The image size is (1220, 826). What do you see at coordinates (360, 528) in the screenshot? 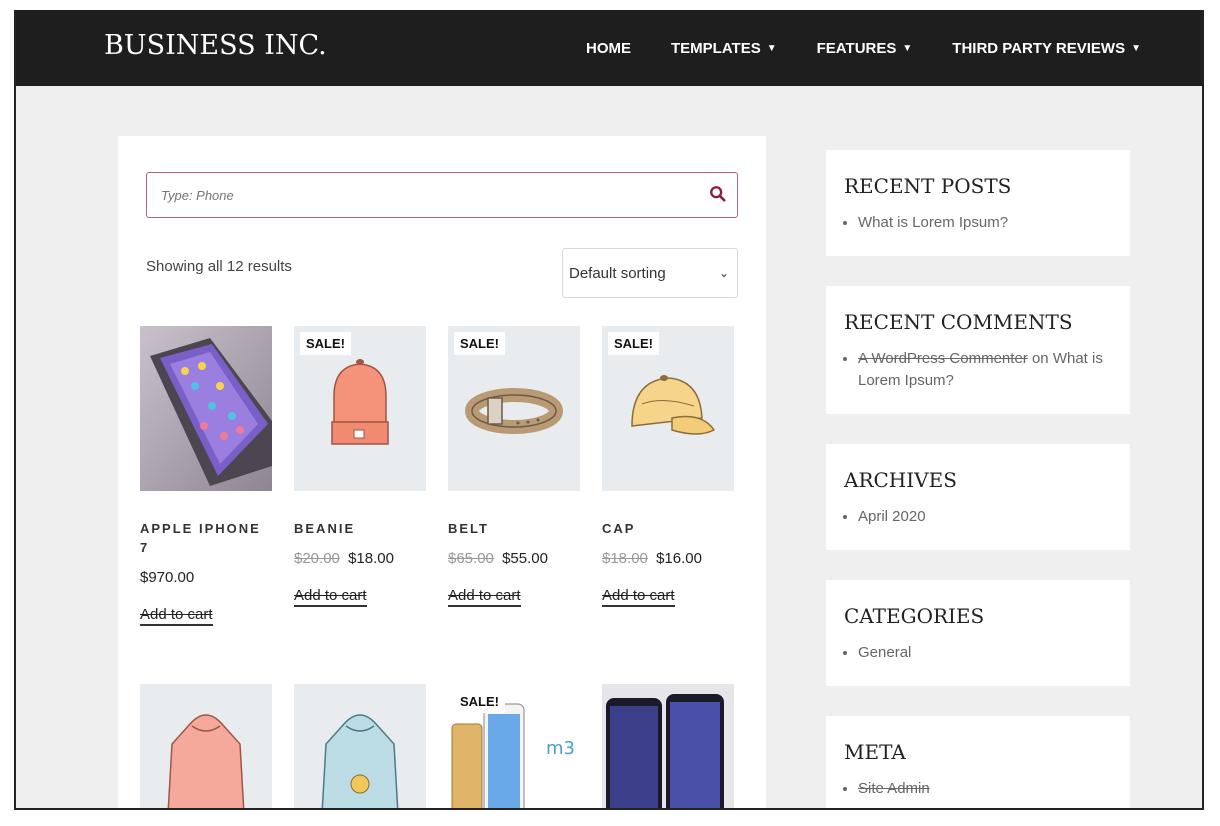
I see `product-name: BEANIE` at bounding box center [360, 528].